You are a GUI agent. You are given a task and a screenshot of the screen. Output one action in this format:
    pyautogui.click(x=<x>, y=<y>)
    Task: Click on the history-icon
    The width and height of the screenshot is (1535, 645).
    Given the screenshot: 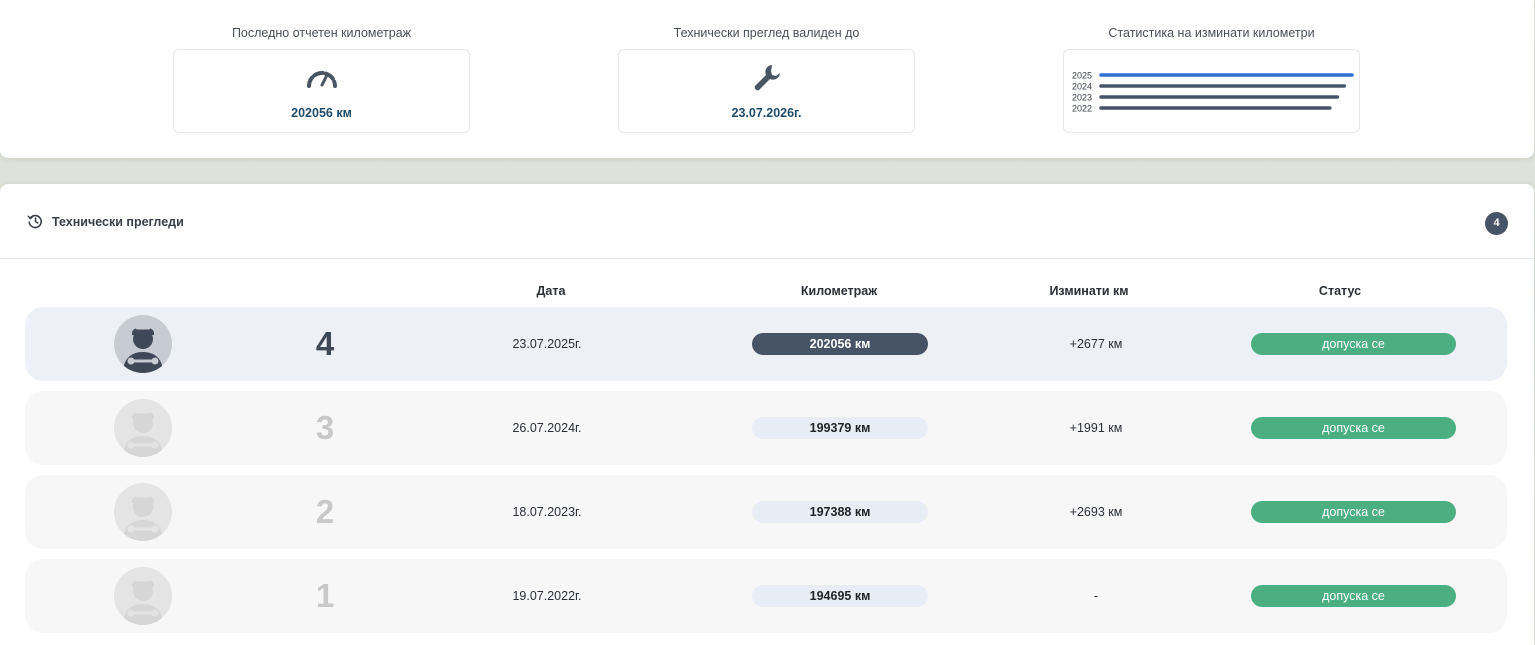 What is the action you would take?
    pyautogui.click(x=35, y=223)
    